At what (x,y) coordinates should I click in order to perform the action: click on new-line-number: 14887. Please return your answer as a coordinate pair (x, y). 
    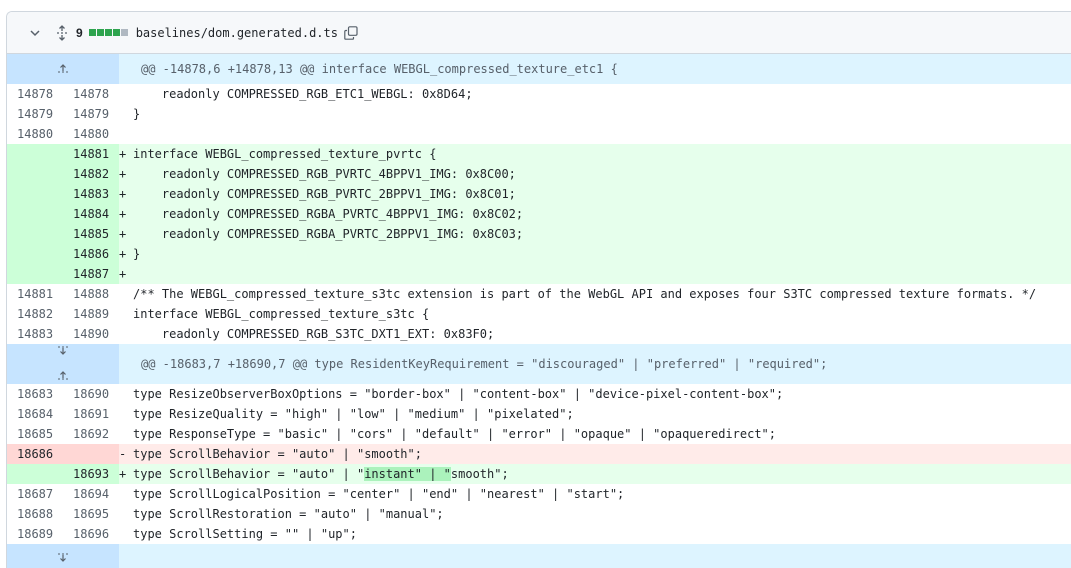
    Looking at the image, I should click on (91, 274).